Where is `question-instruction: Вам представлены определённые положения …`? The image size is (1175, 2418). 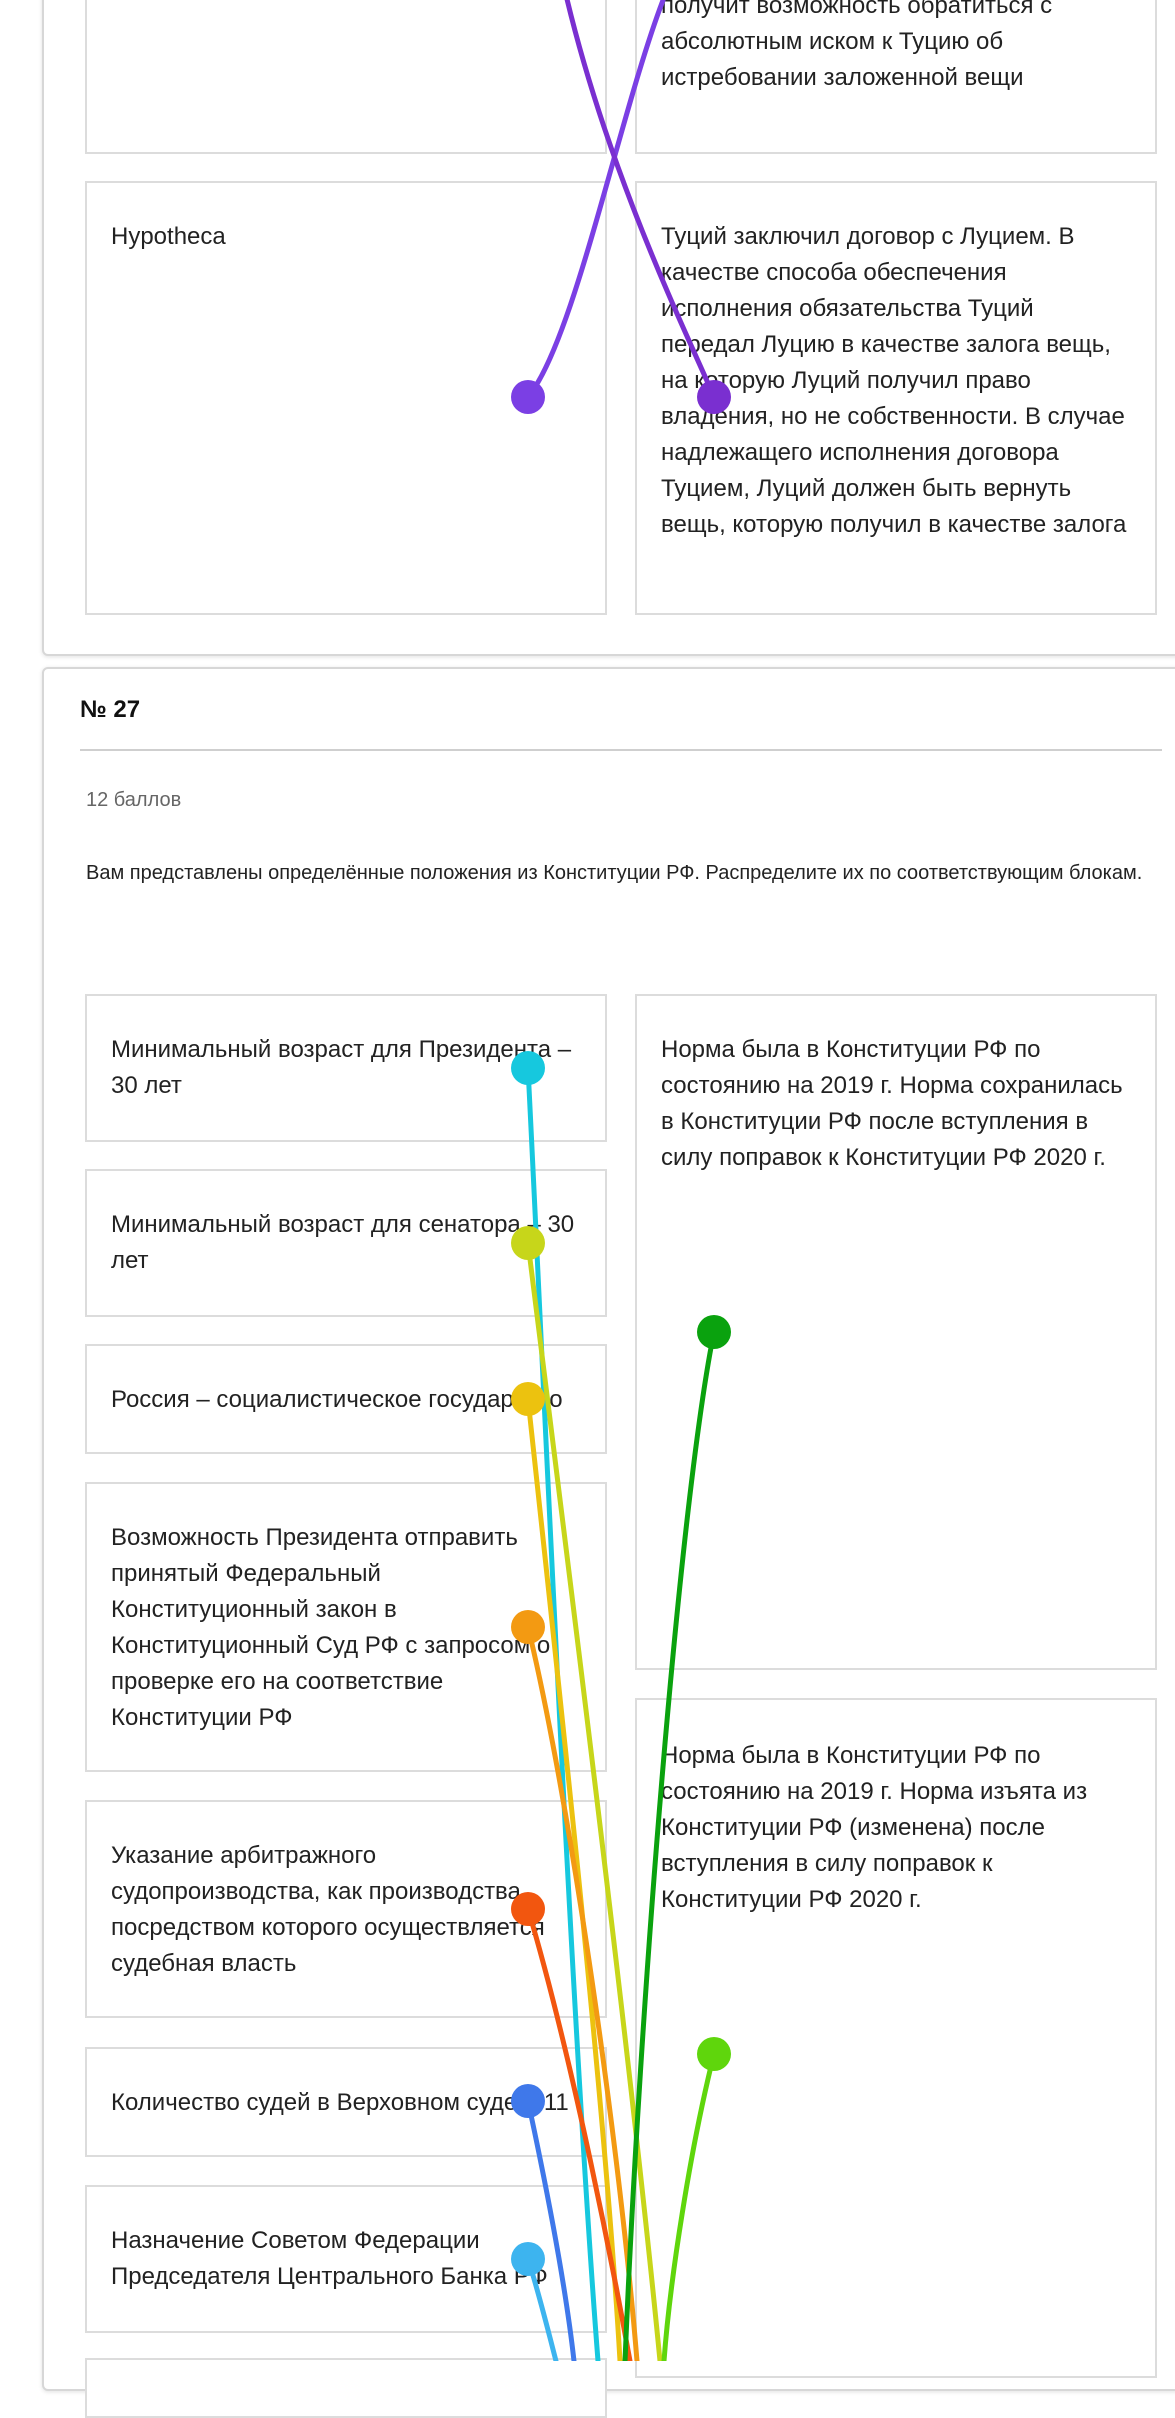
question-instruction: Вам представлены определённые положения … is located at coordinates (614, 873).